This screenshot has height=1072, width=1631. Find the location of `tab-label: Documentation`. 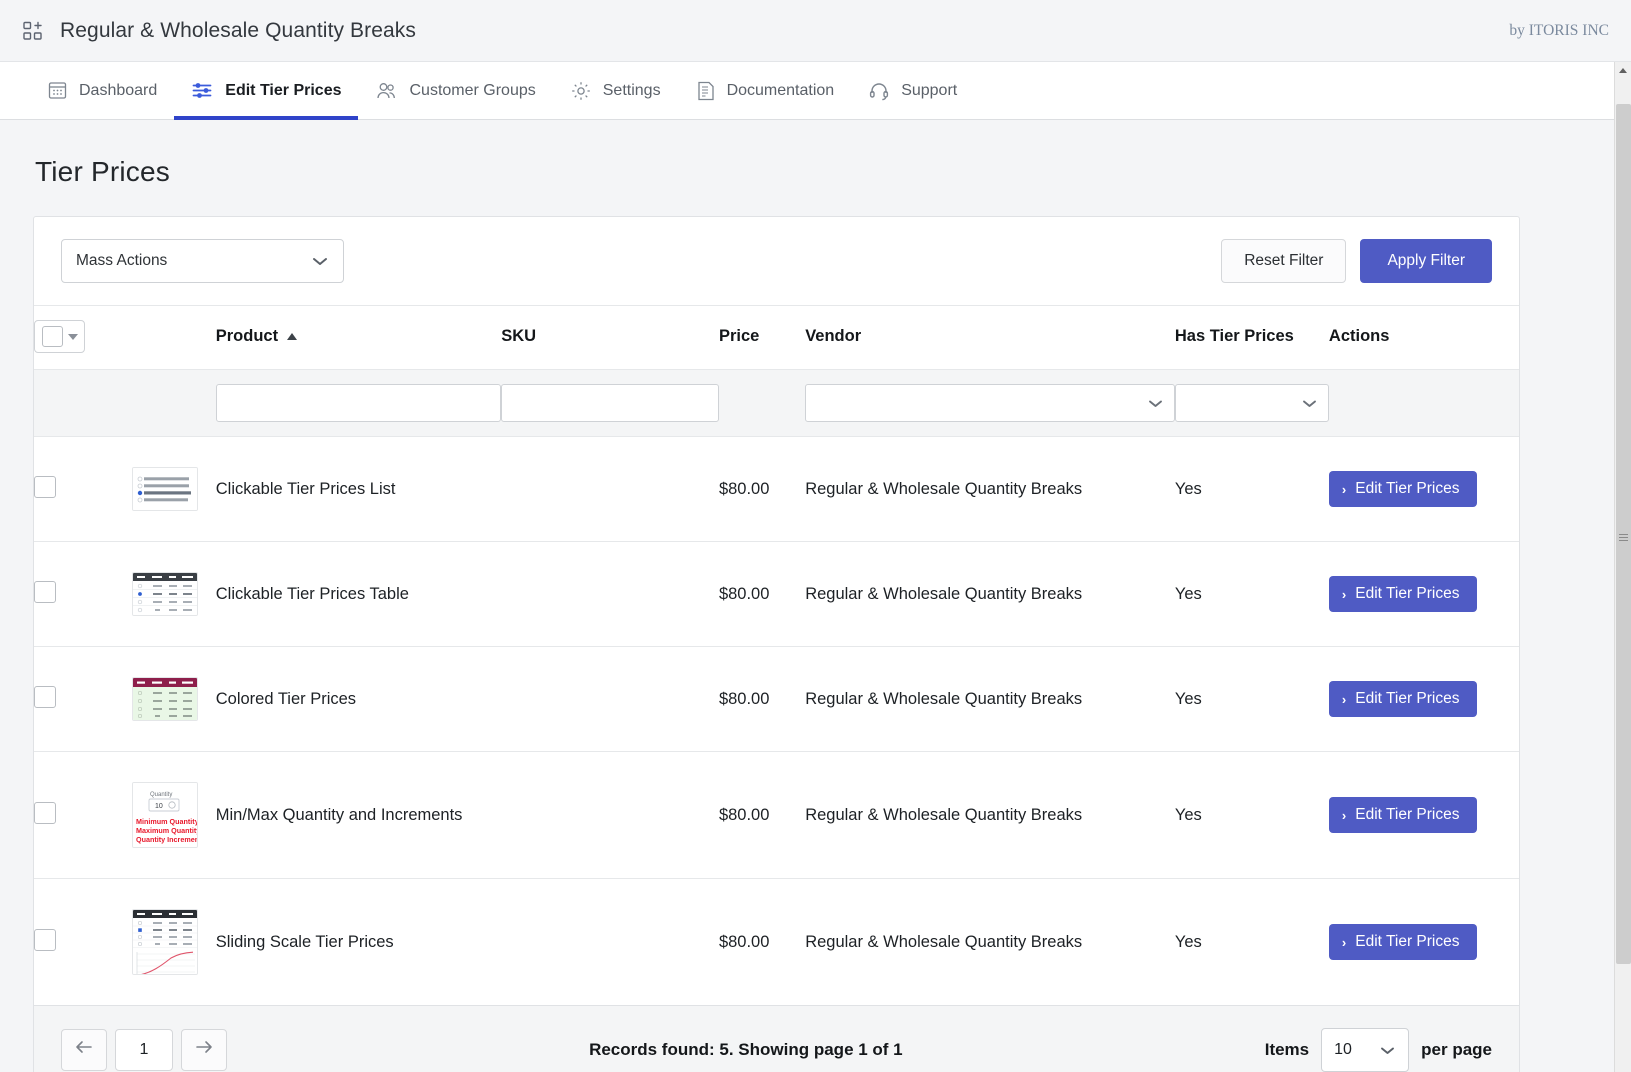

tab-label: Documentation is located at coordinates (780, 90).